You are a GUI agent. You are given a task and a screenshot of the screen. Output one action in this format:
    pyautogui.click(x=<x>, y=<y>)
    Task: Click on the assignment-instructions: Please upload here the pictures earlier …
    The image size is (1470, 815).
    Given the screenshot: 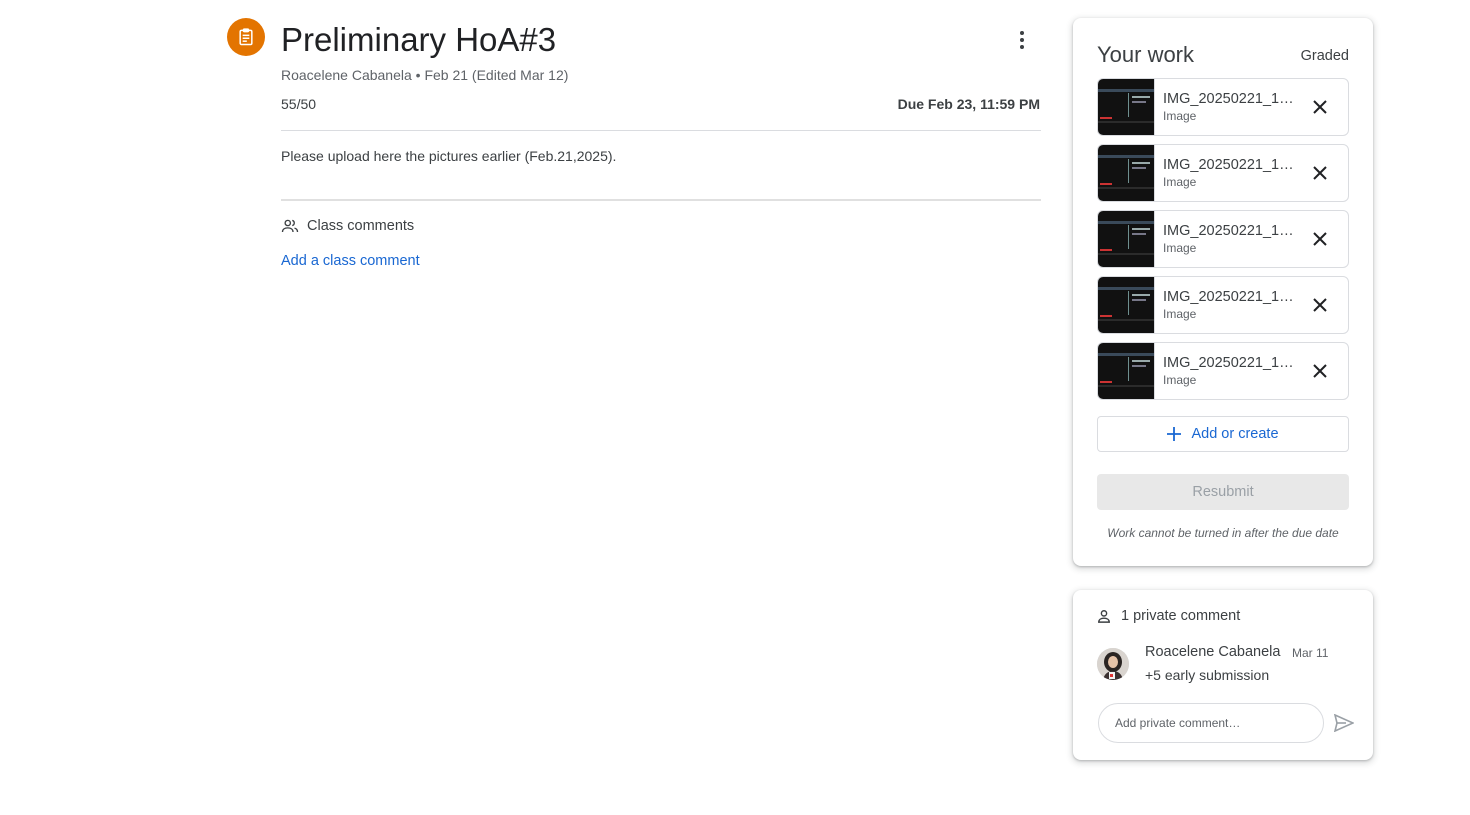 What is the action you would take?
    pyautogui.click(x=449, y=156)
    